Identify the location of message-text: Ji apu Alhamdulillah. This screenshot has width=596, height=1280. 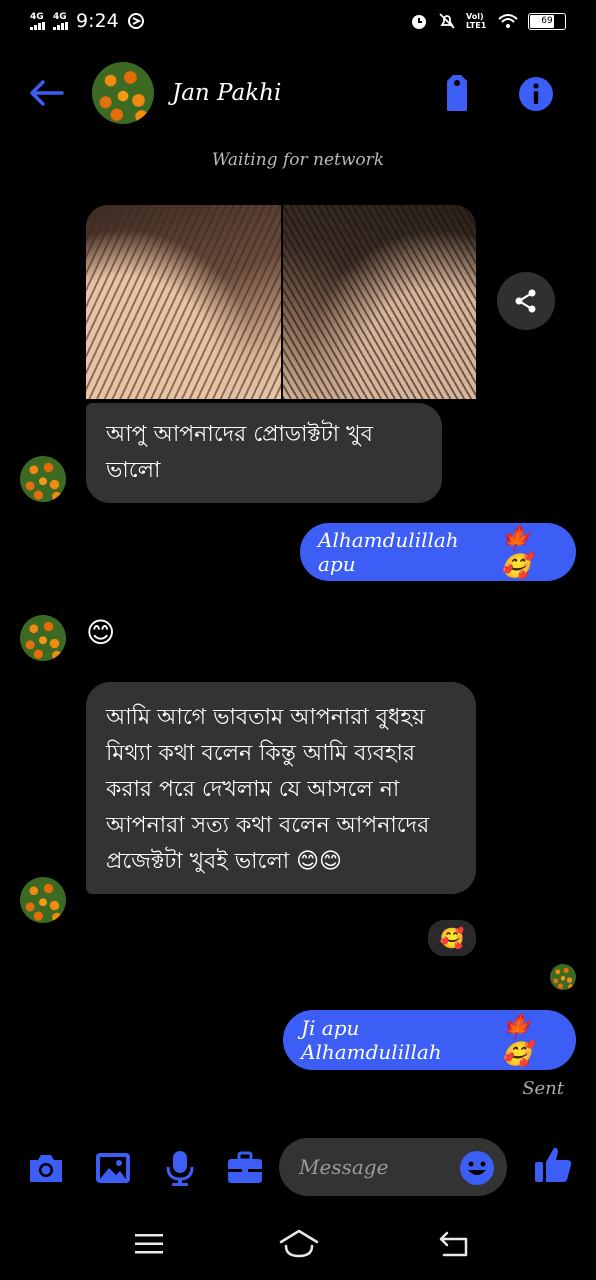
(371, 1040).